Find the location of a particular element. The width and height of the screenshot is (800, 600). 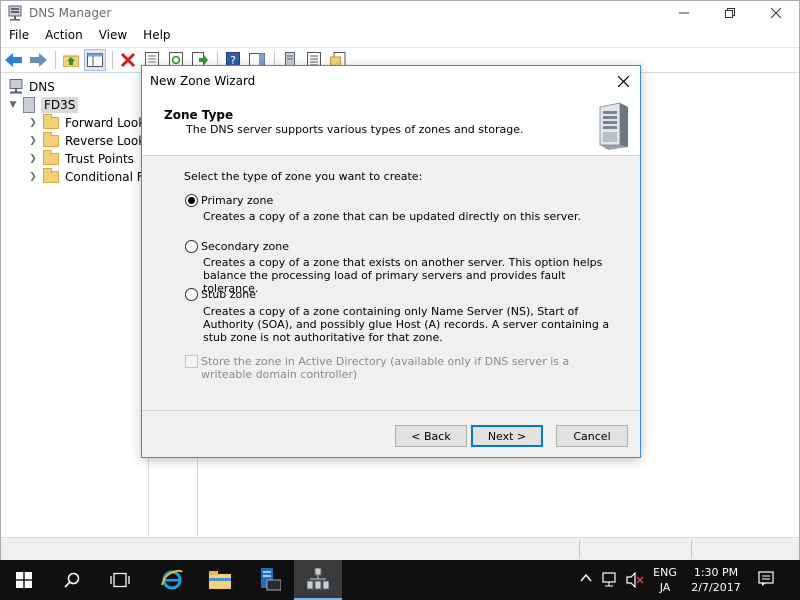

arrow-right-icon is located at coordinates (38, 60).